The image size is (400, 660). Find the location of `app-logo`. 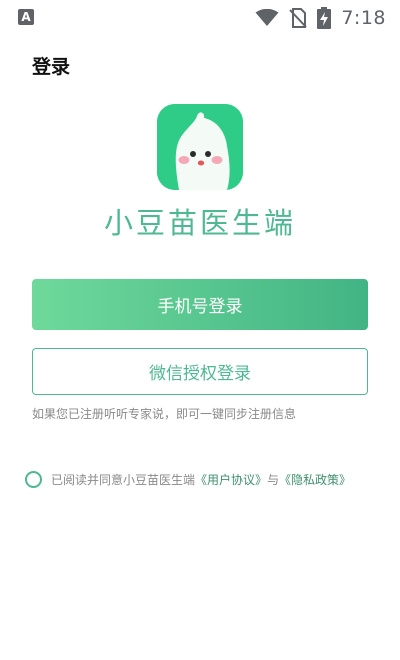

app-logo is located at coordinates (200, 147).